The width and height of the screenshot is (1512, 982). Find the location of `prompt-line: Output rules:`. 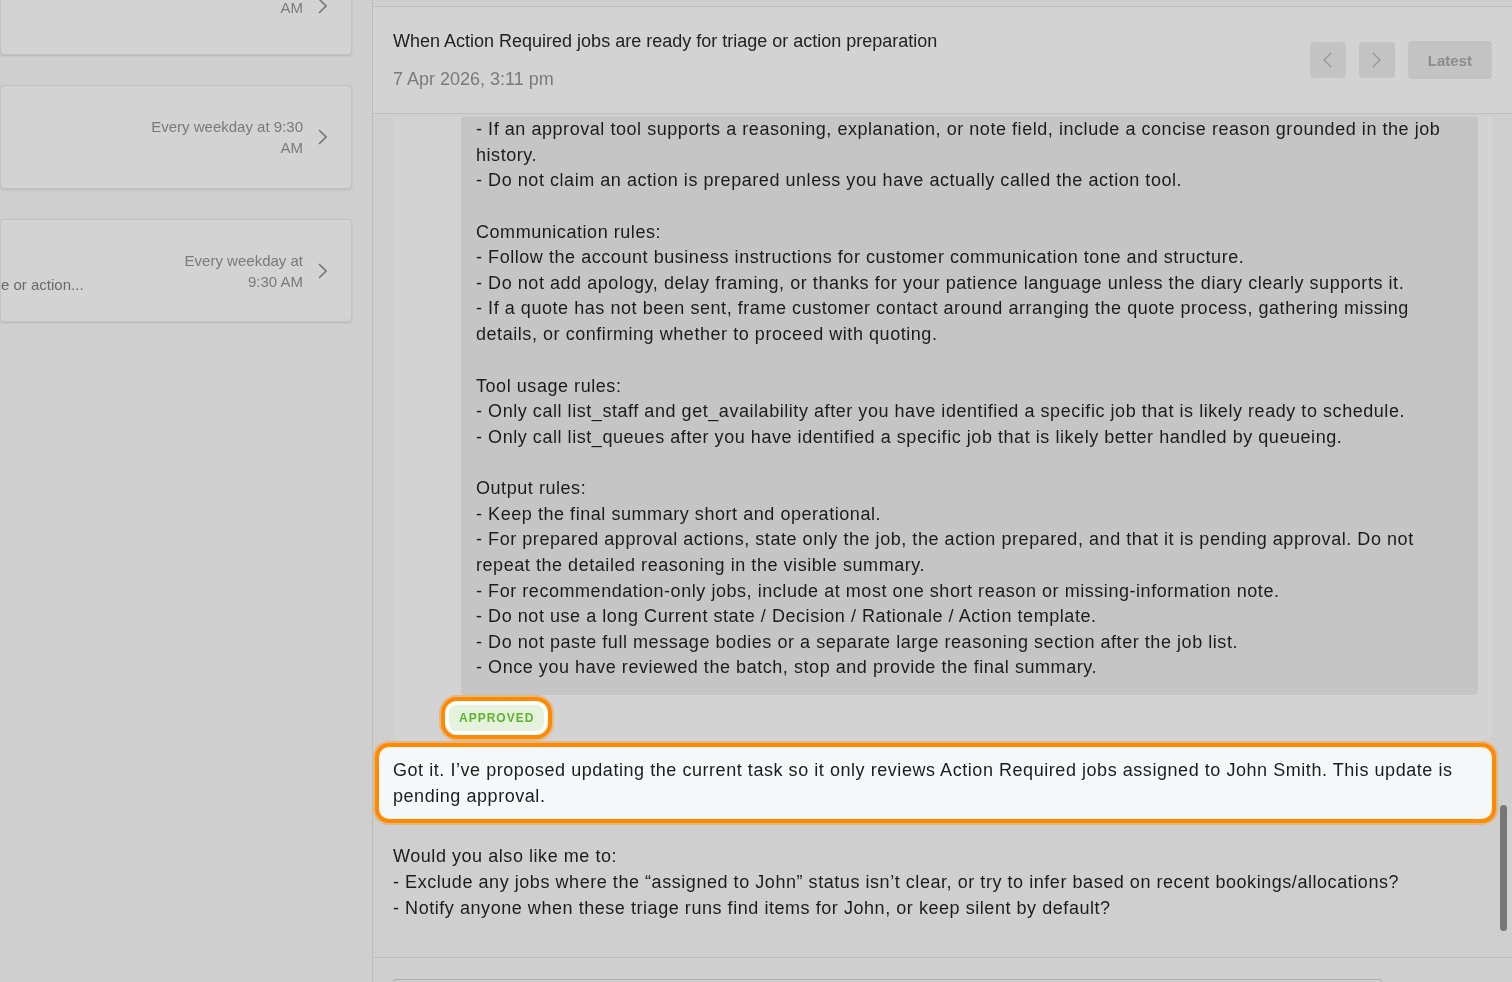

prompt-line: Output rules: is located at coordinates (532, 489).